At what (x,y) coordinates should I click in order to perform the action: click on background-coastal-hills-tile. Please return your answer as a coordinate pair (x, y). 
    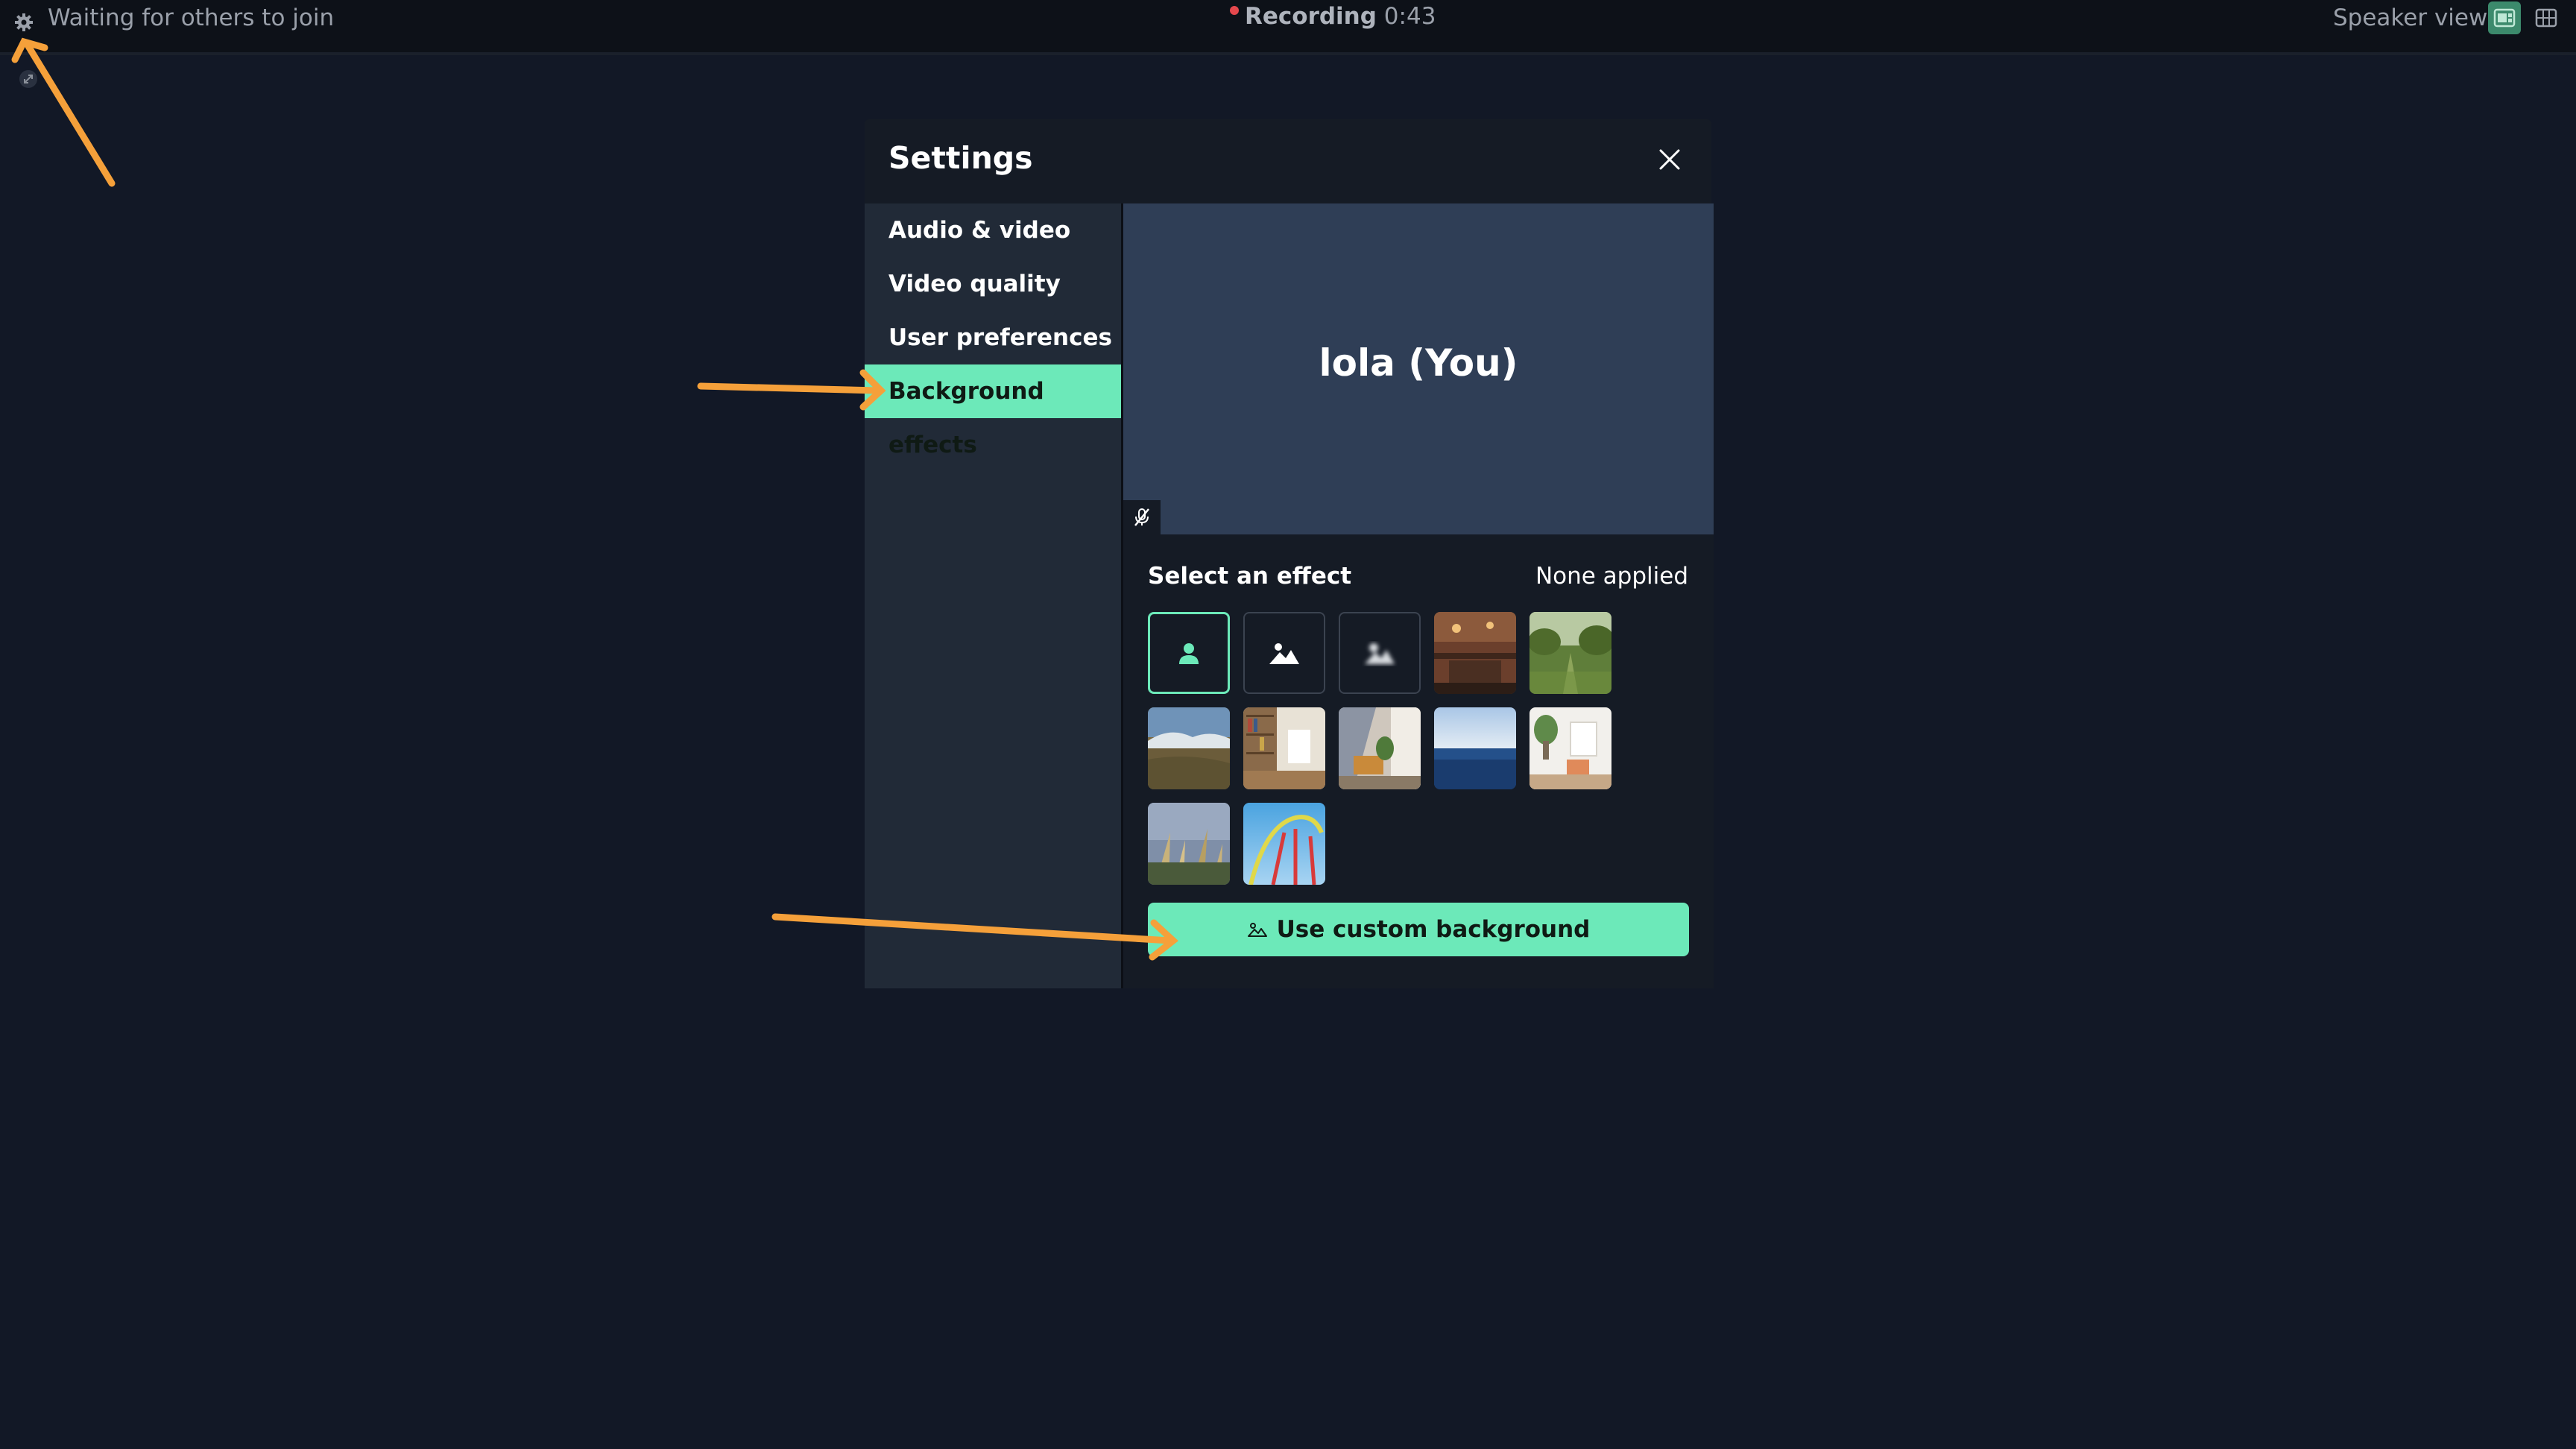
    Looking at the image, I should click on (1189, 748).